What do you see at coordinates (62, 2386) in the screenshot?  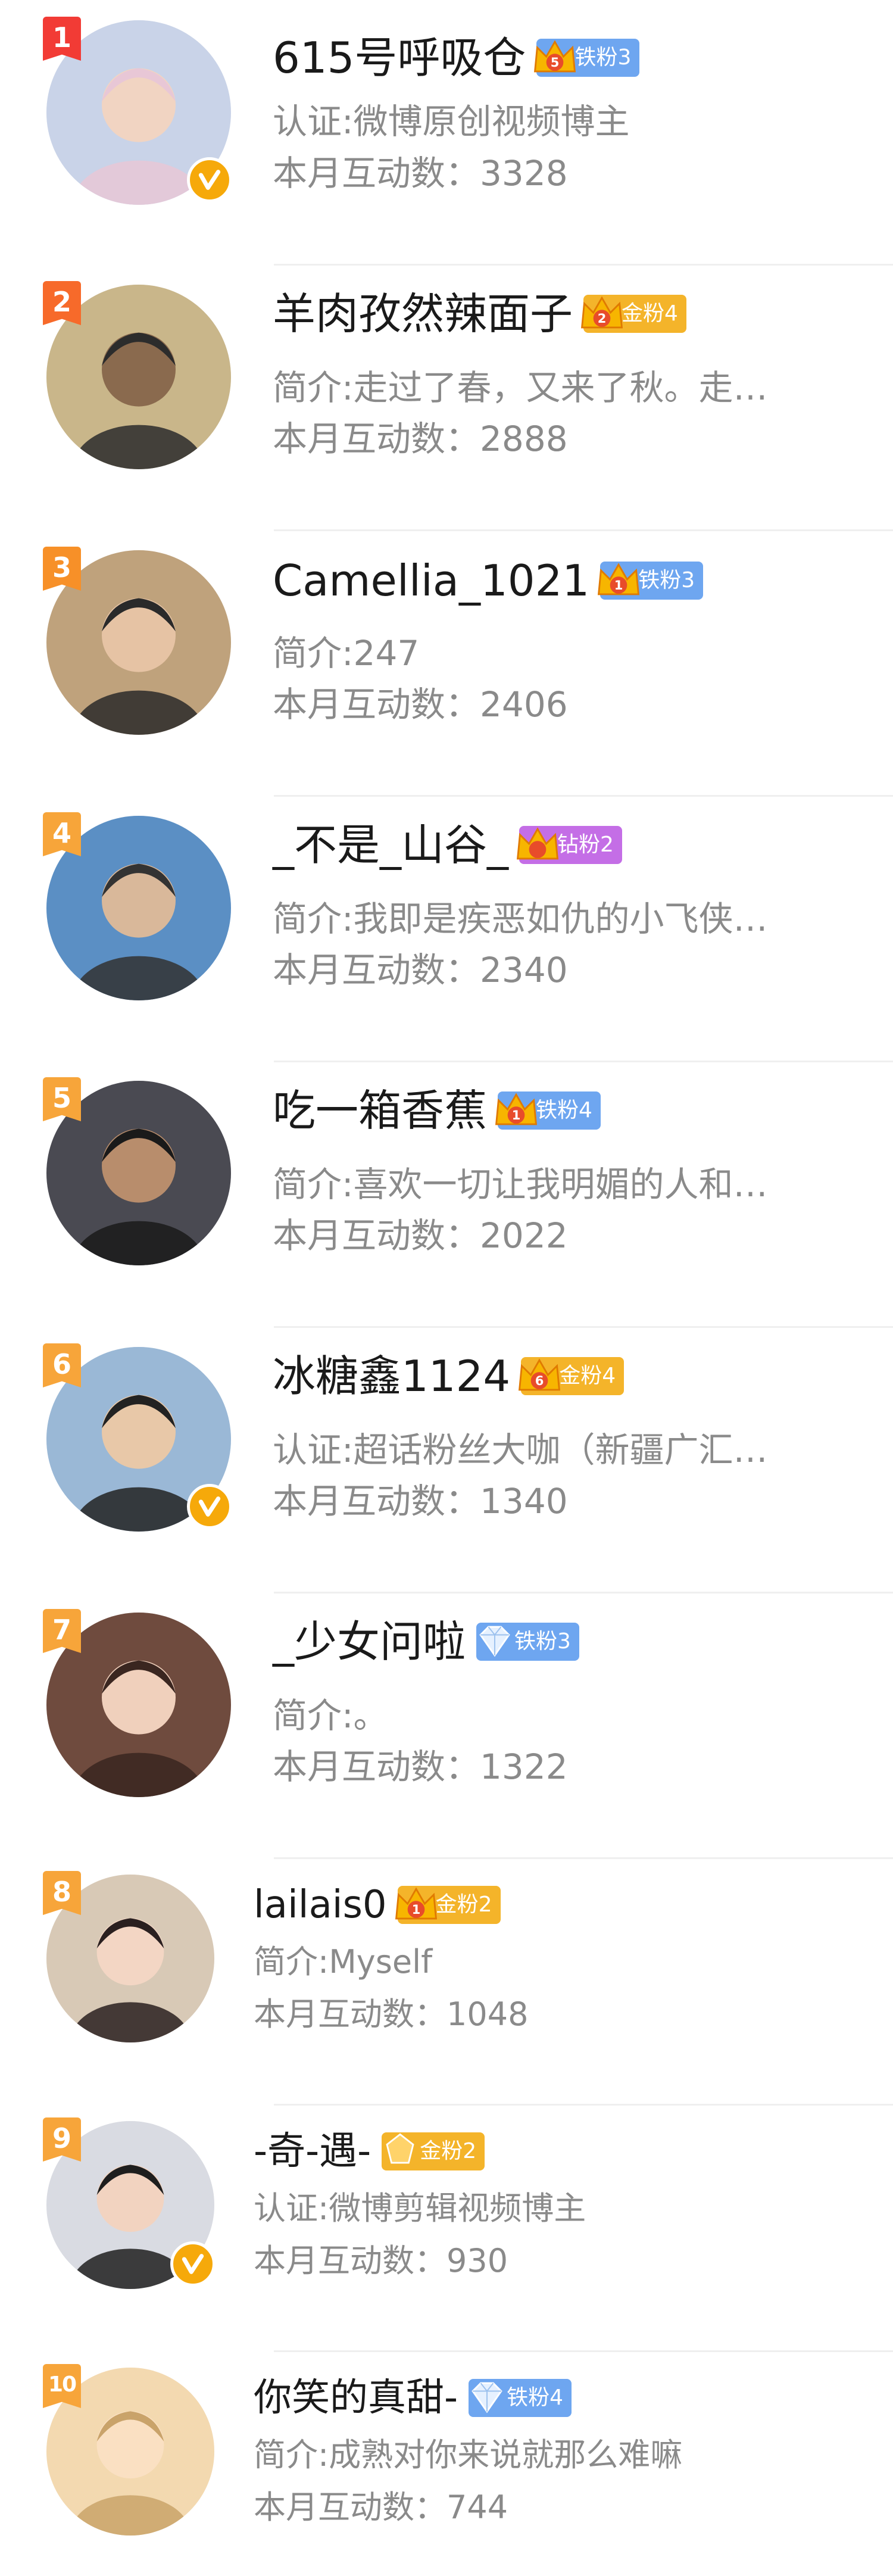 I see `rank-badge: 10` at bounding box center [62, 2386].